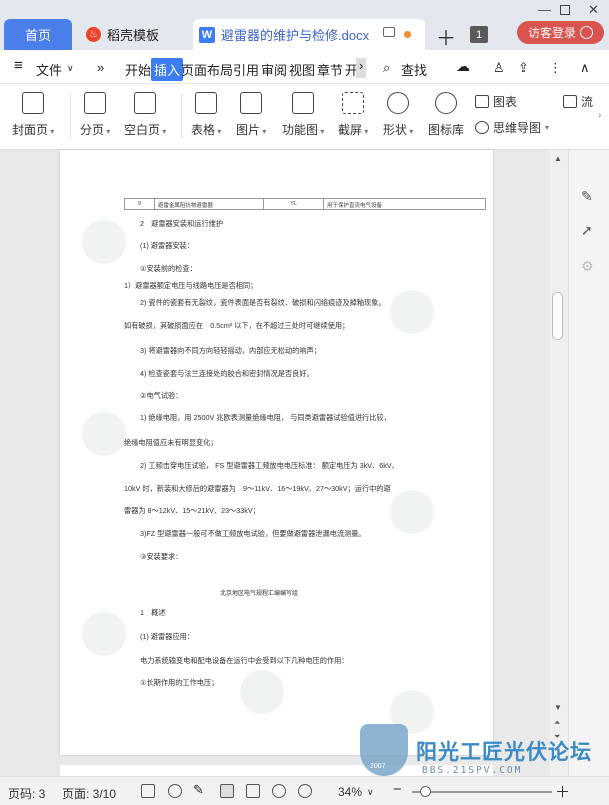  What do you see at coordinates (523, 68) in the screenshot?
I see `share-icon: ⇪` at bounding box center [523, 68].